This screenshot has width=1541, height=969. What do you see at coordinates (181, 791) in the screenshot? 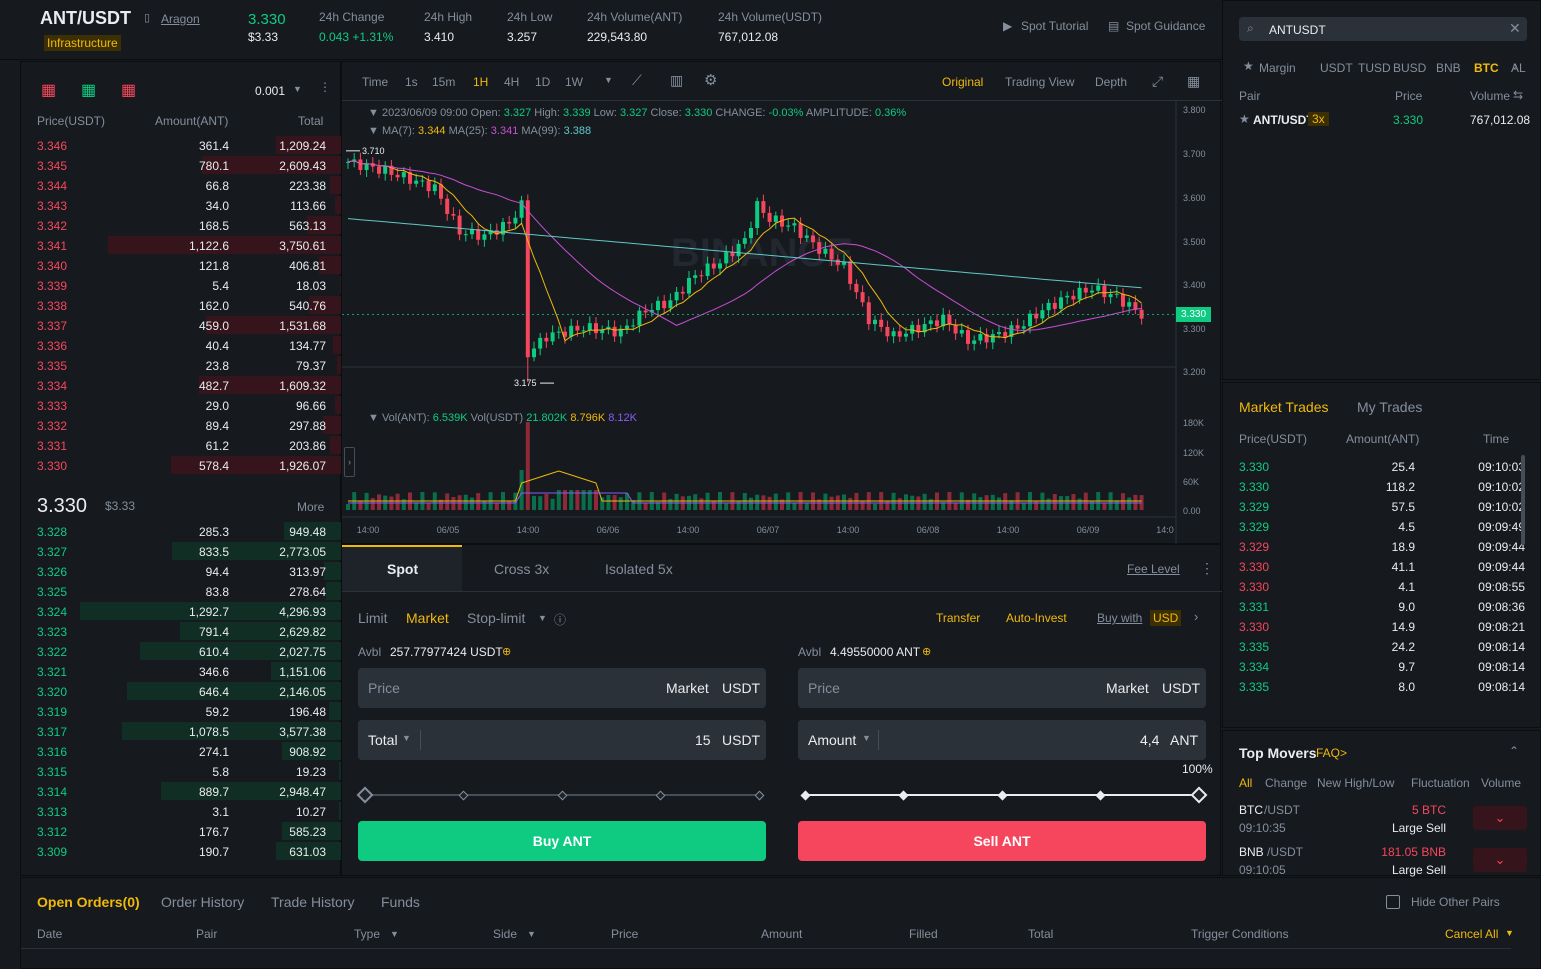
I see `bid-row: 3.314 889.7 2,948.47` at bounding box center [181, 791].